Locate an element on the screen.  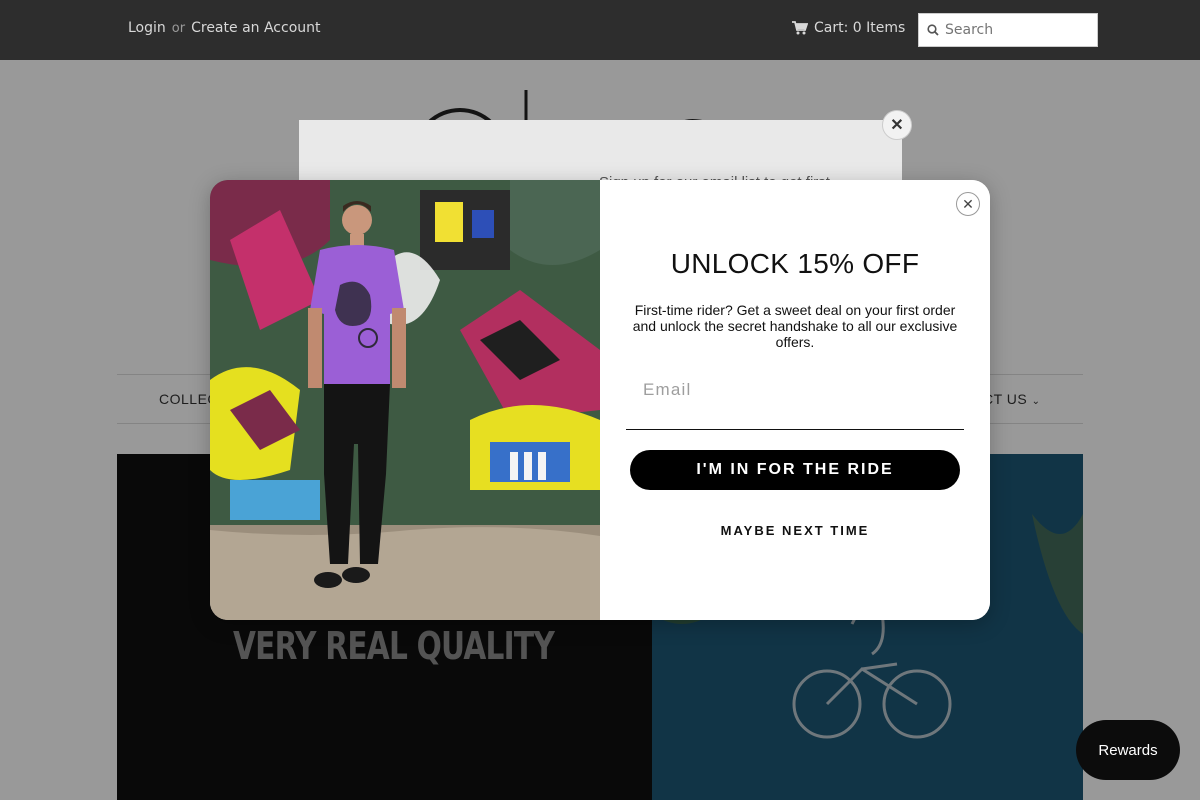
search-icon is located at coordinates (933, 30).